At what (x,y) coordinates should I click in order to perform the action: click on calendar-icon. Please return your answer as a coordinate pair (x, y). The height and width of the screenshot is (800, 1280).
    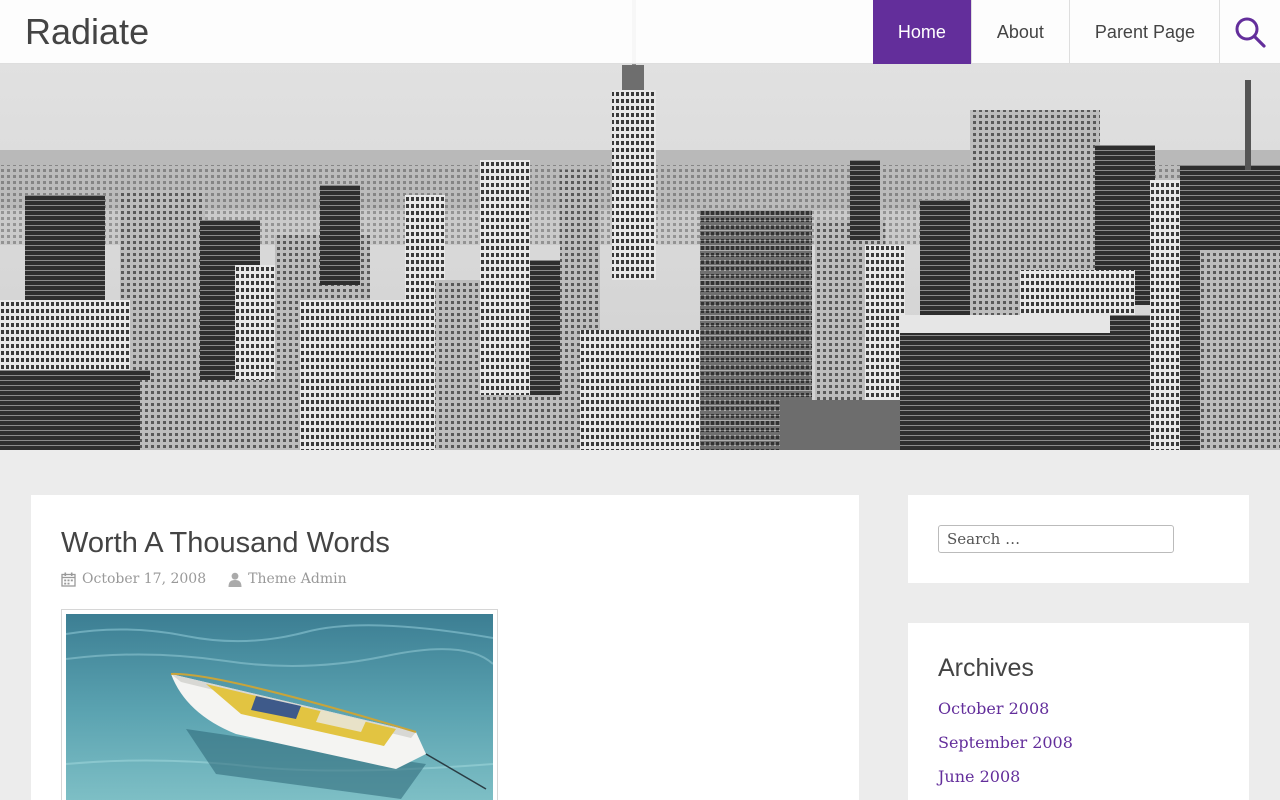
    Looking at the image, I should click on (68, 579).